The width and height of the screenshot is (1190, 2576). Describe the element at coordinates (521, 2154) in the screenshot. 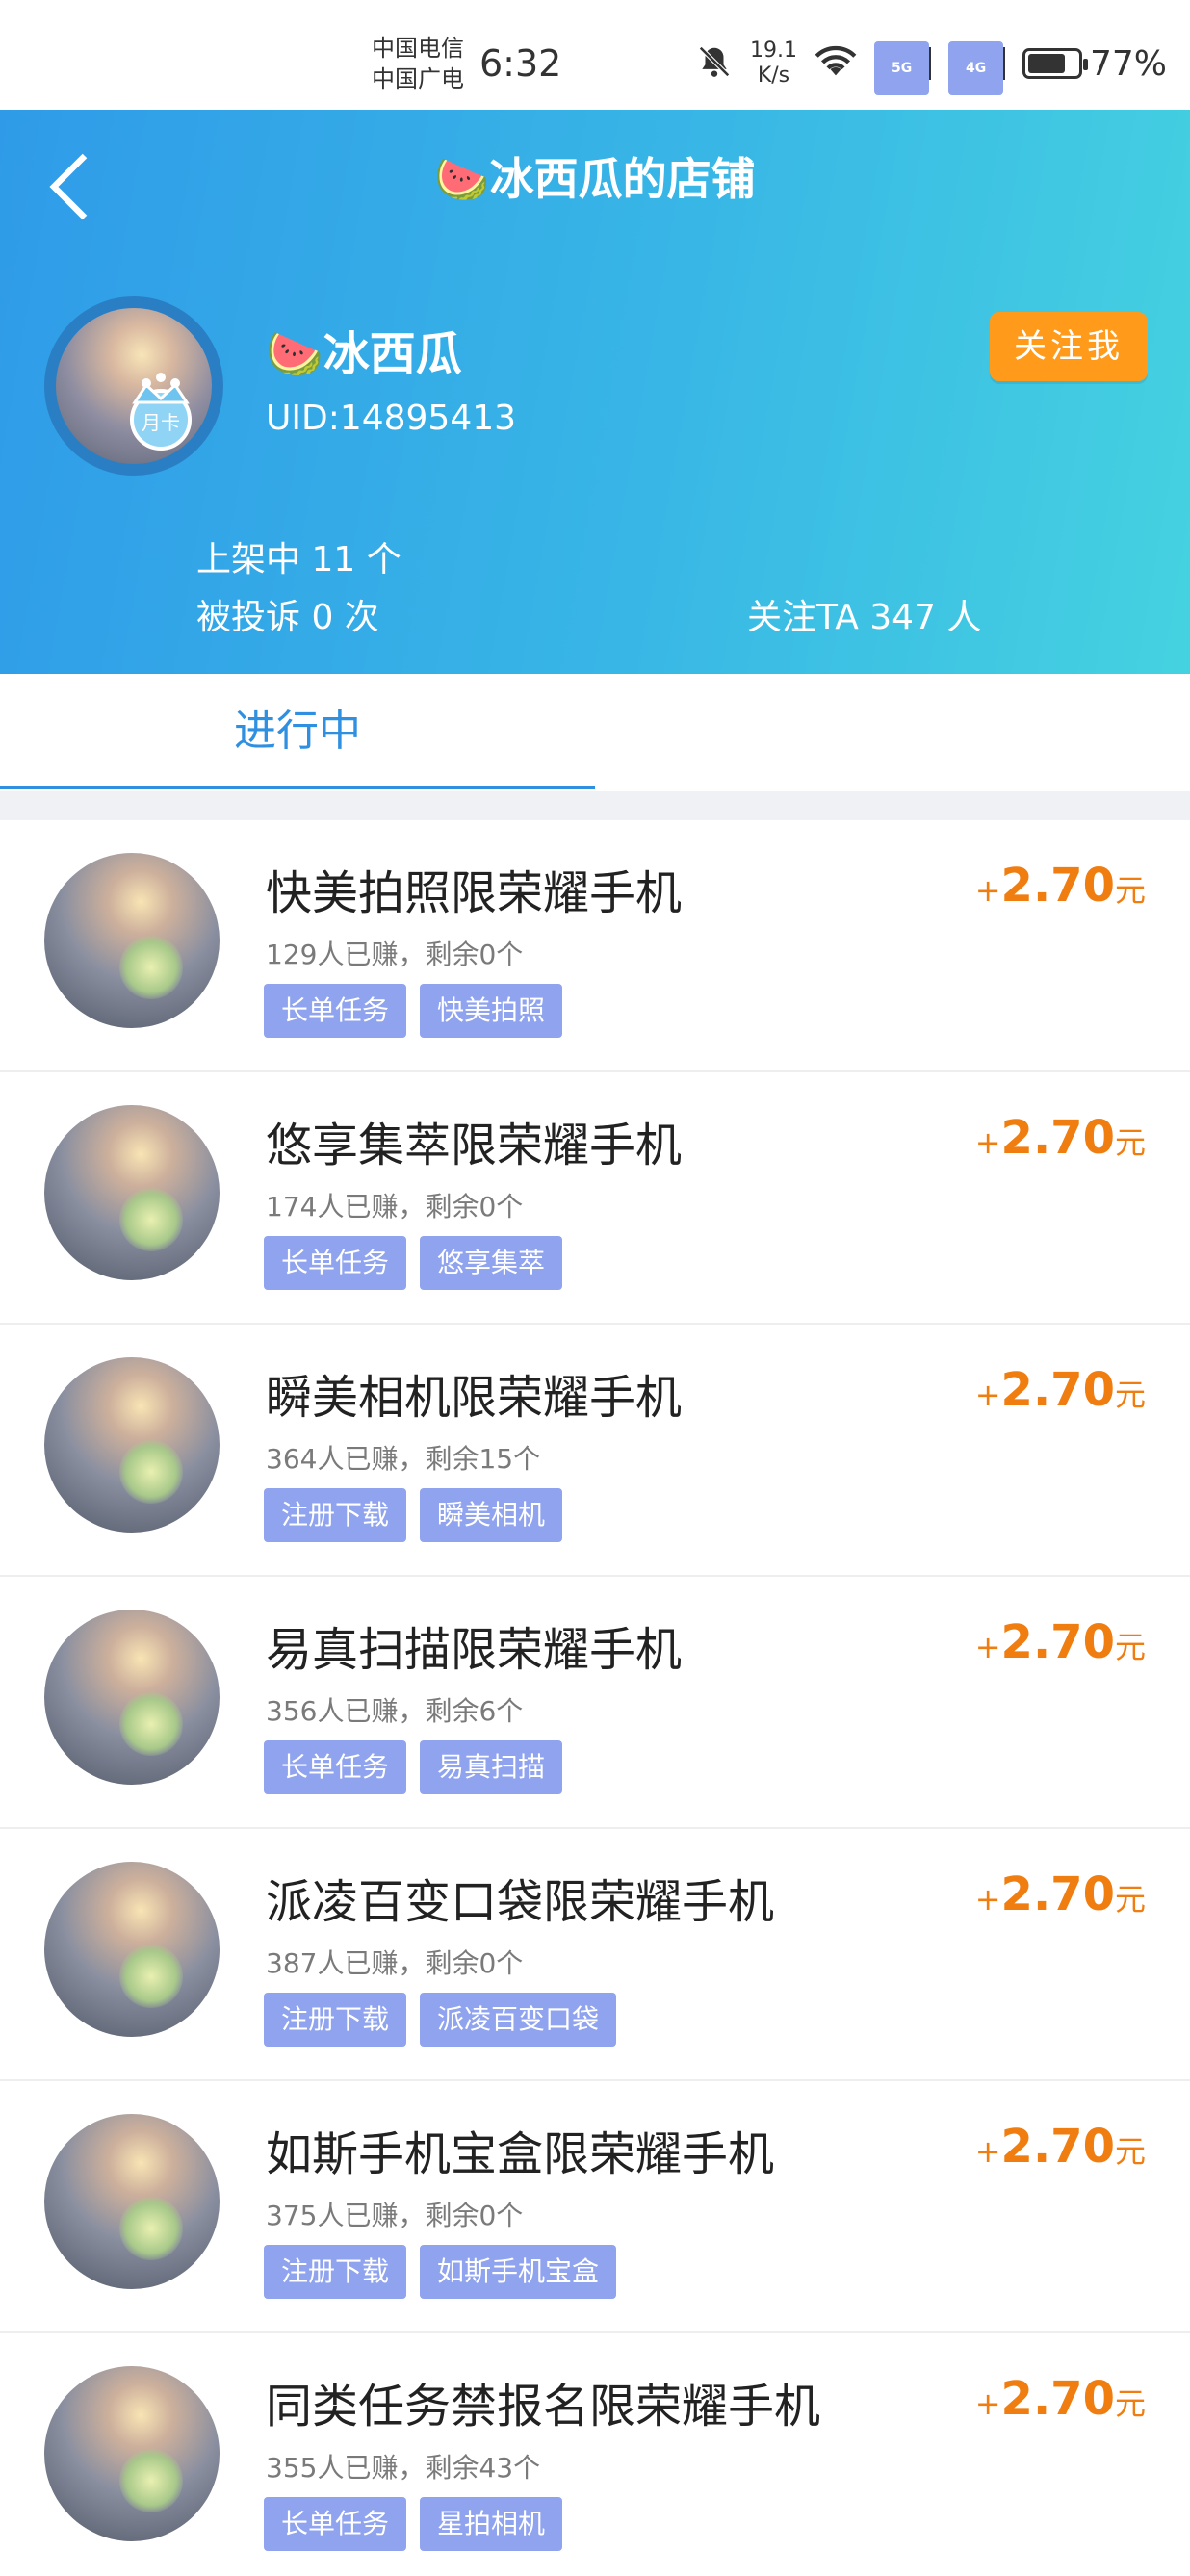

I see `task-title: 如斯手机宝盒限荣耀手机` at that location.